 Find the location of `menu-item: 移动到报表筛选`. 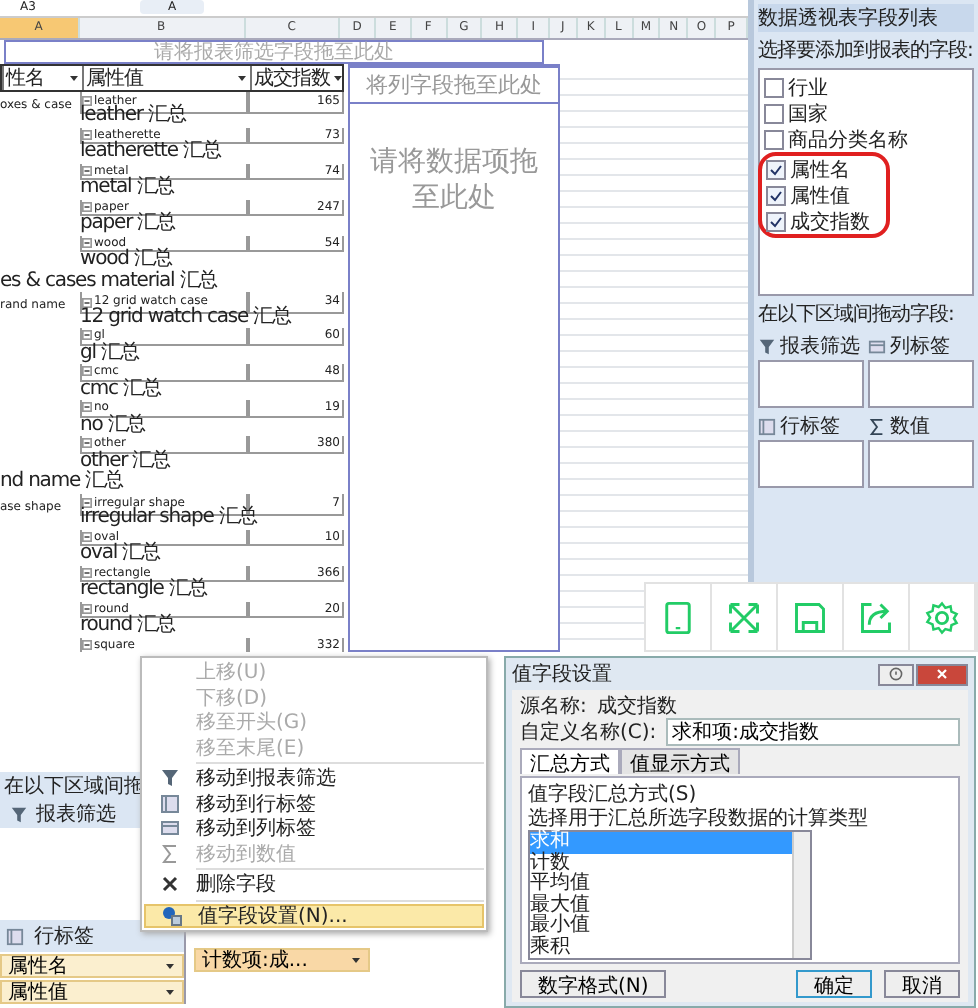

menu-item: 移动到报表筛选 is located at coordinates (314, 778).